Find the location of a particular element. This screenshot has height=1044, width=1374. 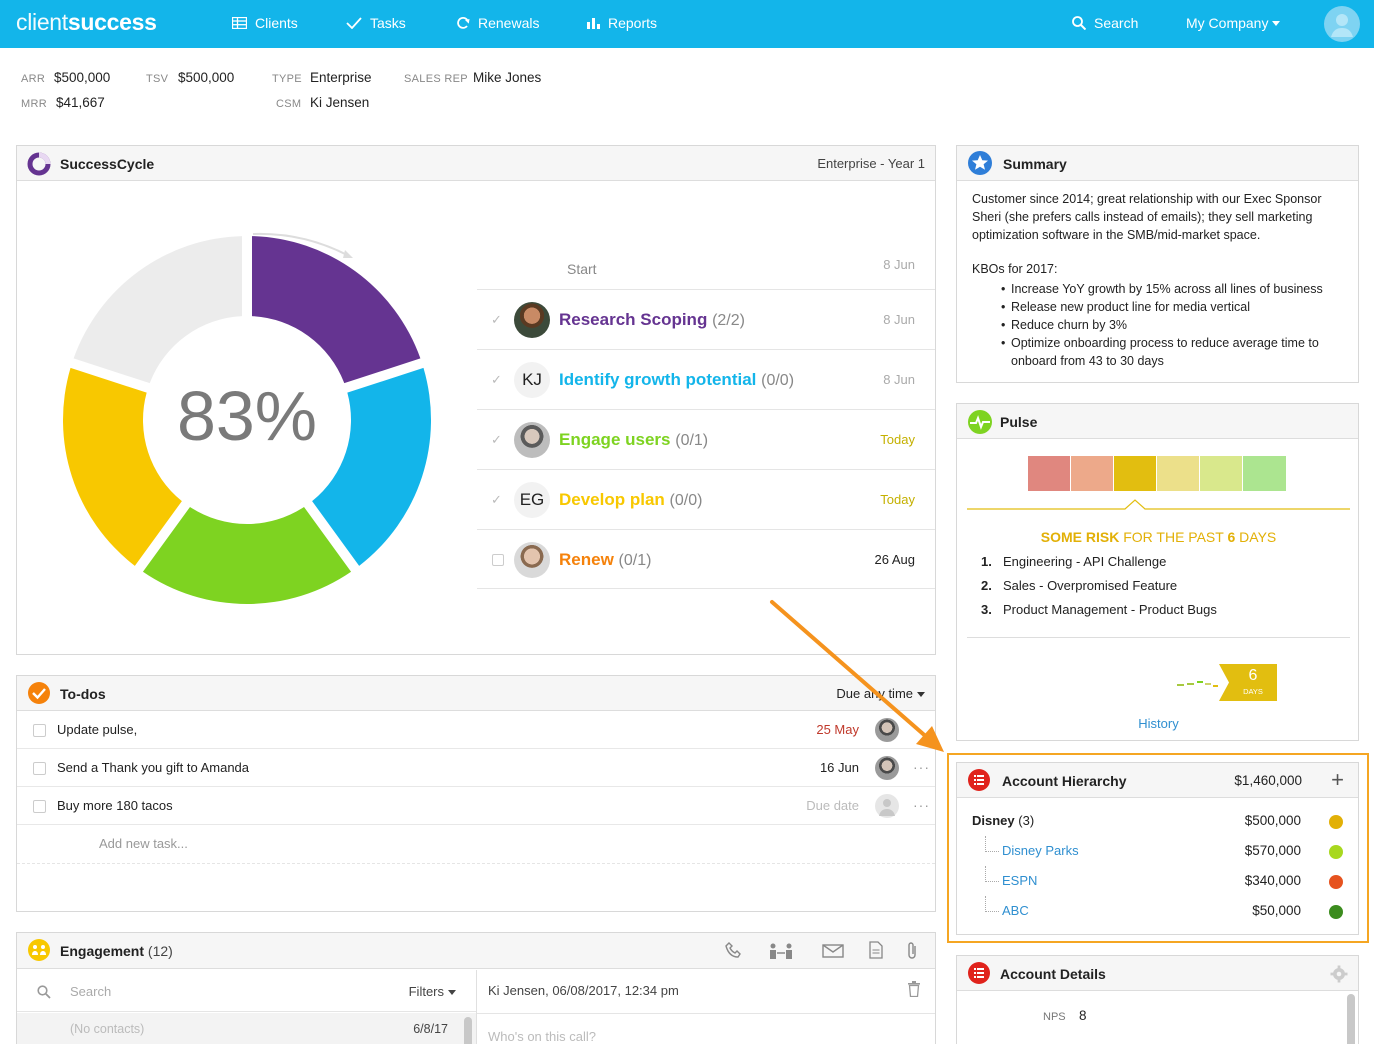

meeting-icon is located at coordinates (781, 951).